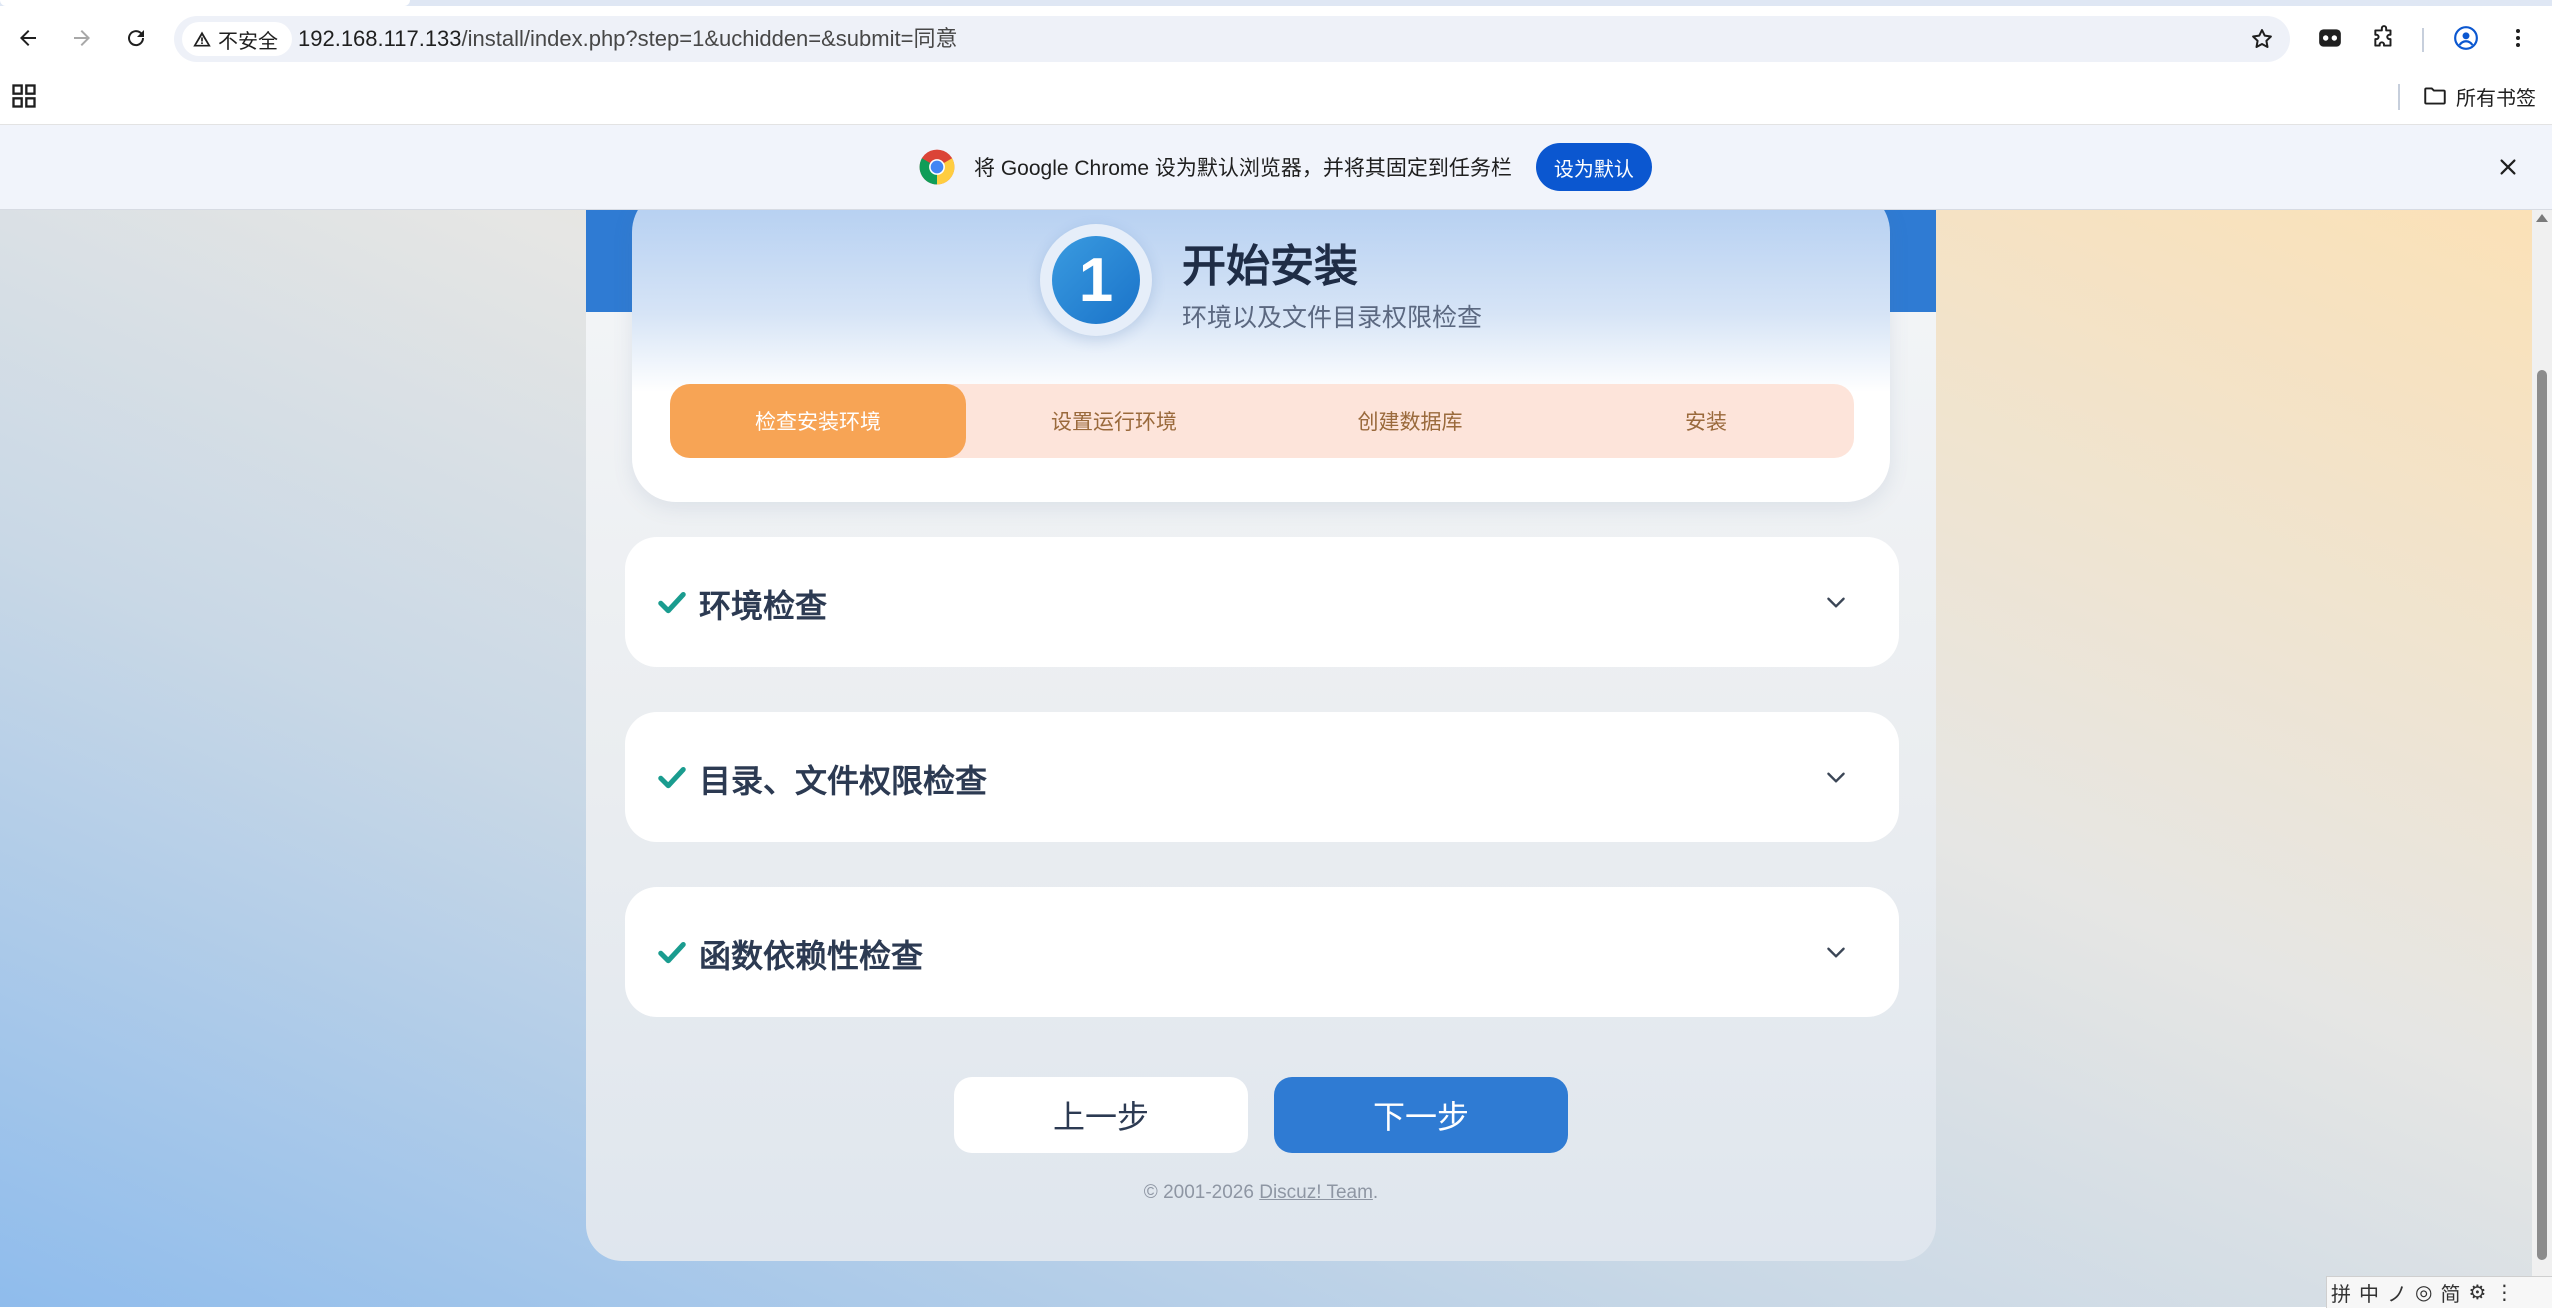 This screenshot has width=2552, height=1308. I want to click on infobar-content: 将 Google Chrome 设为默认浏览器，并将其固定到任务栏 设为默认, so click(1285, 167).